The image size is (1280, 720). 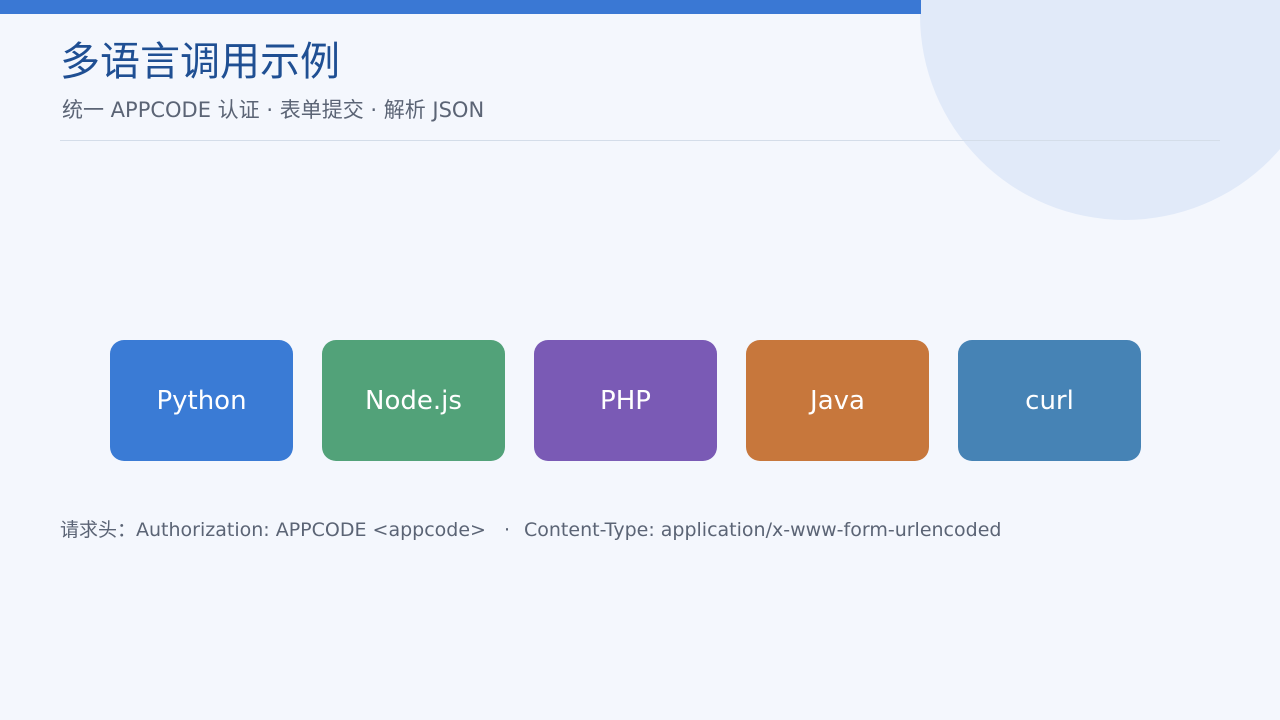 What do you see at coordinates (460, 7) in the screenshot?
I see `top-accent-bar` at bounding box center [460, 7].